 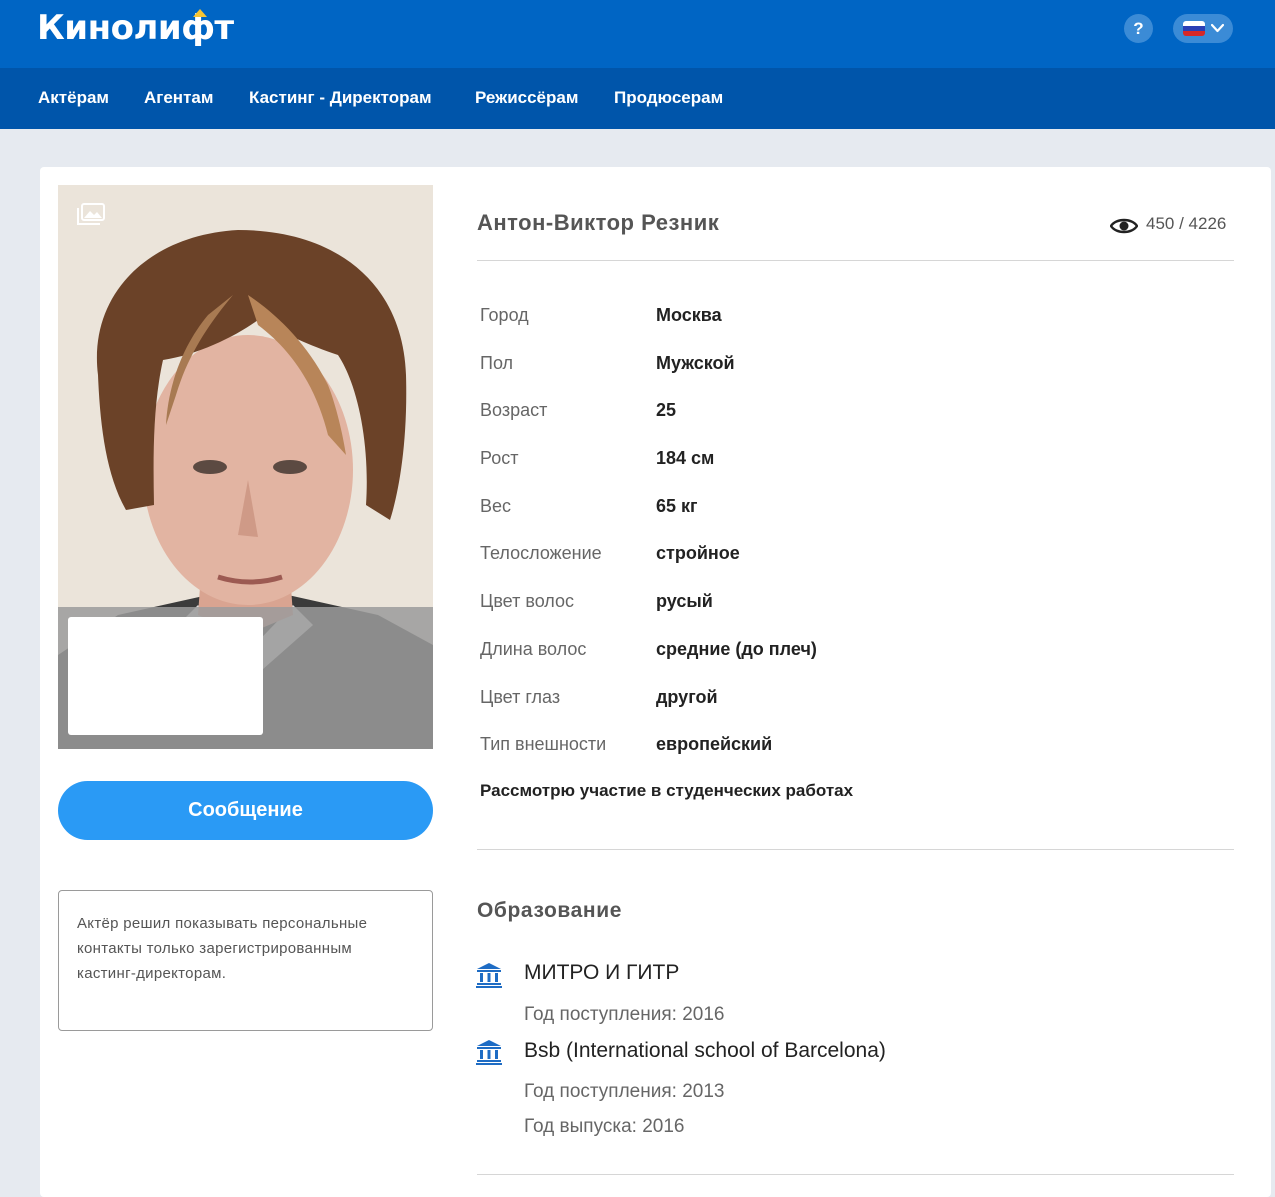 What do you see at coordinates (684, 601) in the screenshot?
I see `detail-value: русый` at bounding box center [684, 601].